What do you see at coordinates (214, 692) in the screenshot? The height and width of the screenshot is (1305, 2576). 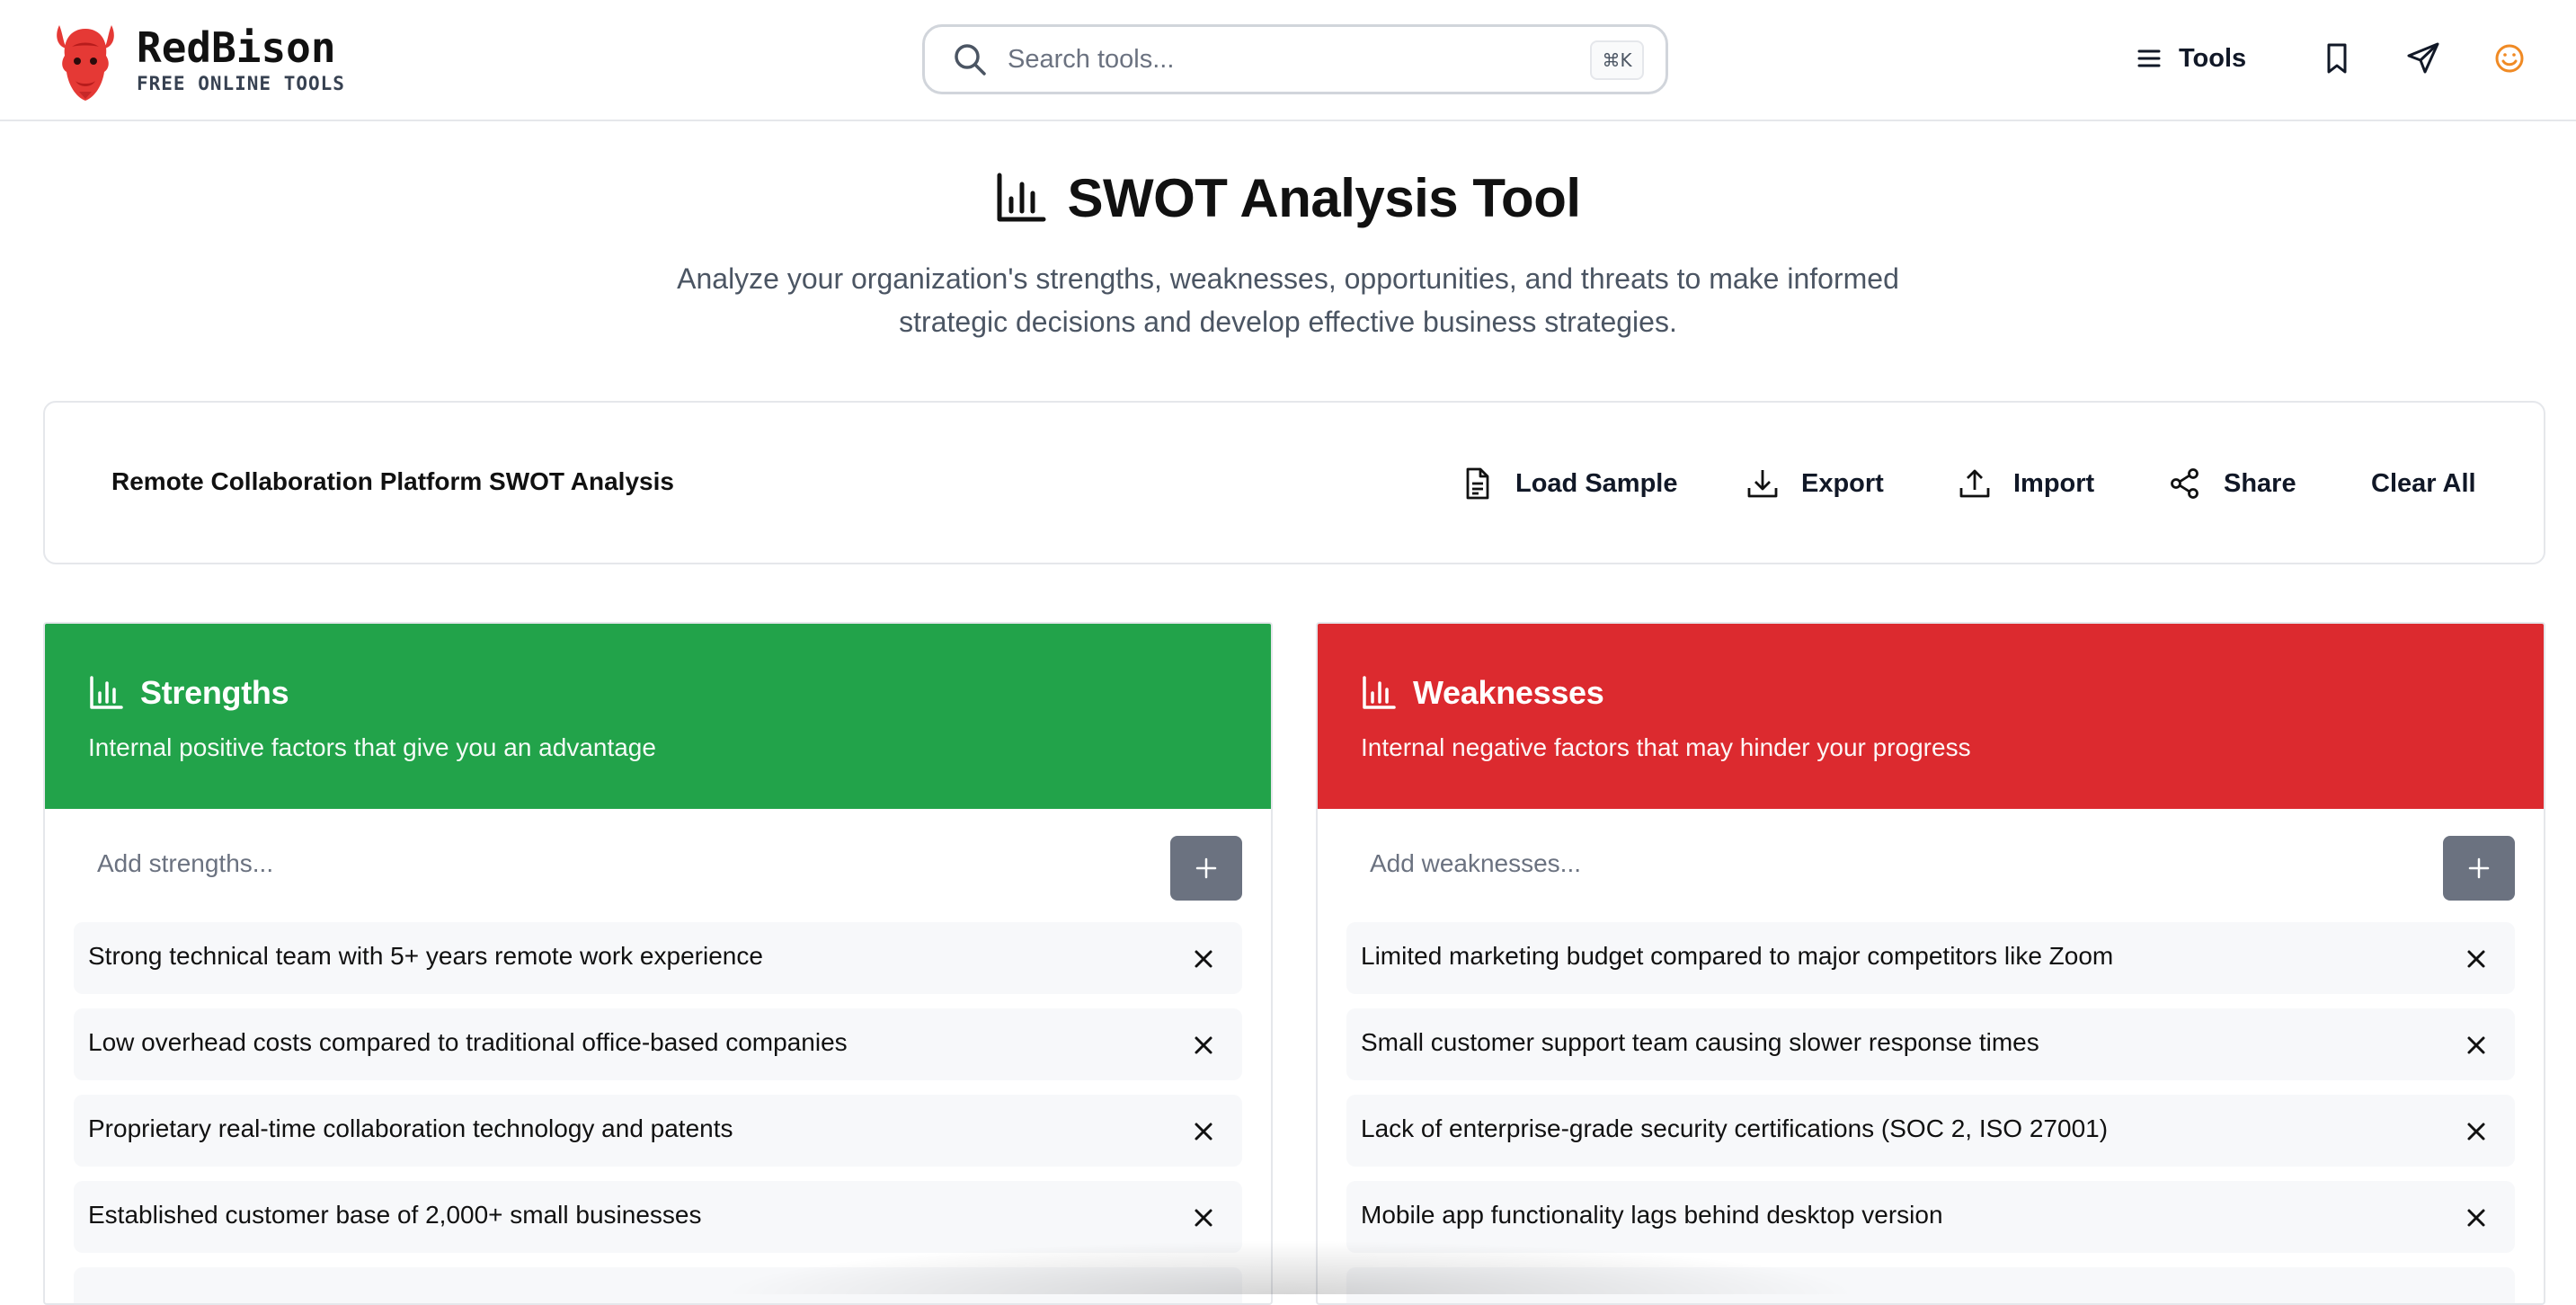 I see `strengths-title: Strengths` at bounding box center [214, 692].